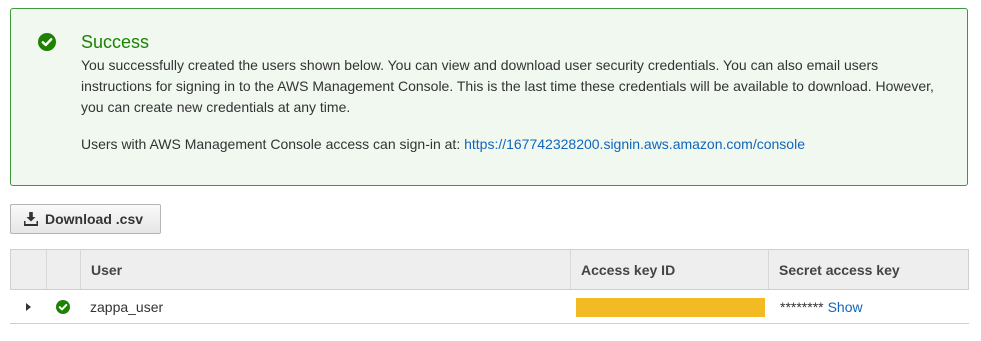  Describe the element at coordinates (94, 219) in the screenshot. I see `download-csv-label: Download .csv` at that location.